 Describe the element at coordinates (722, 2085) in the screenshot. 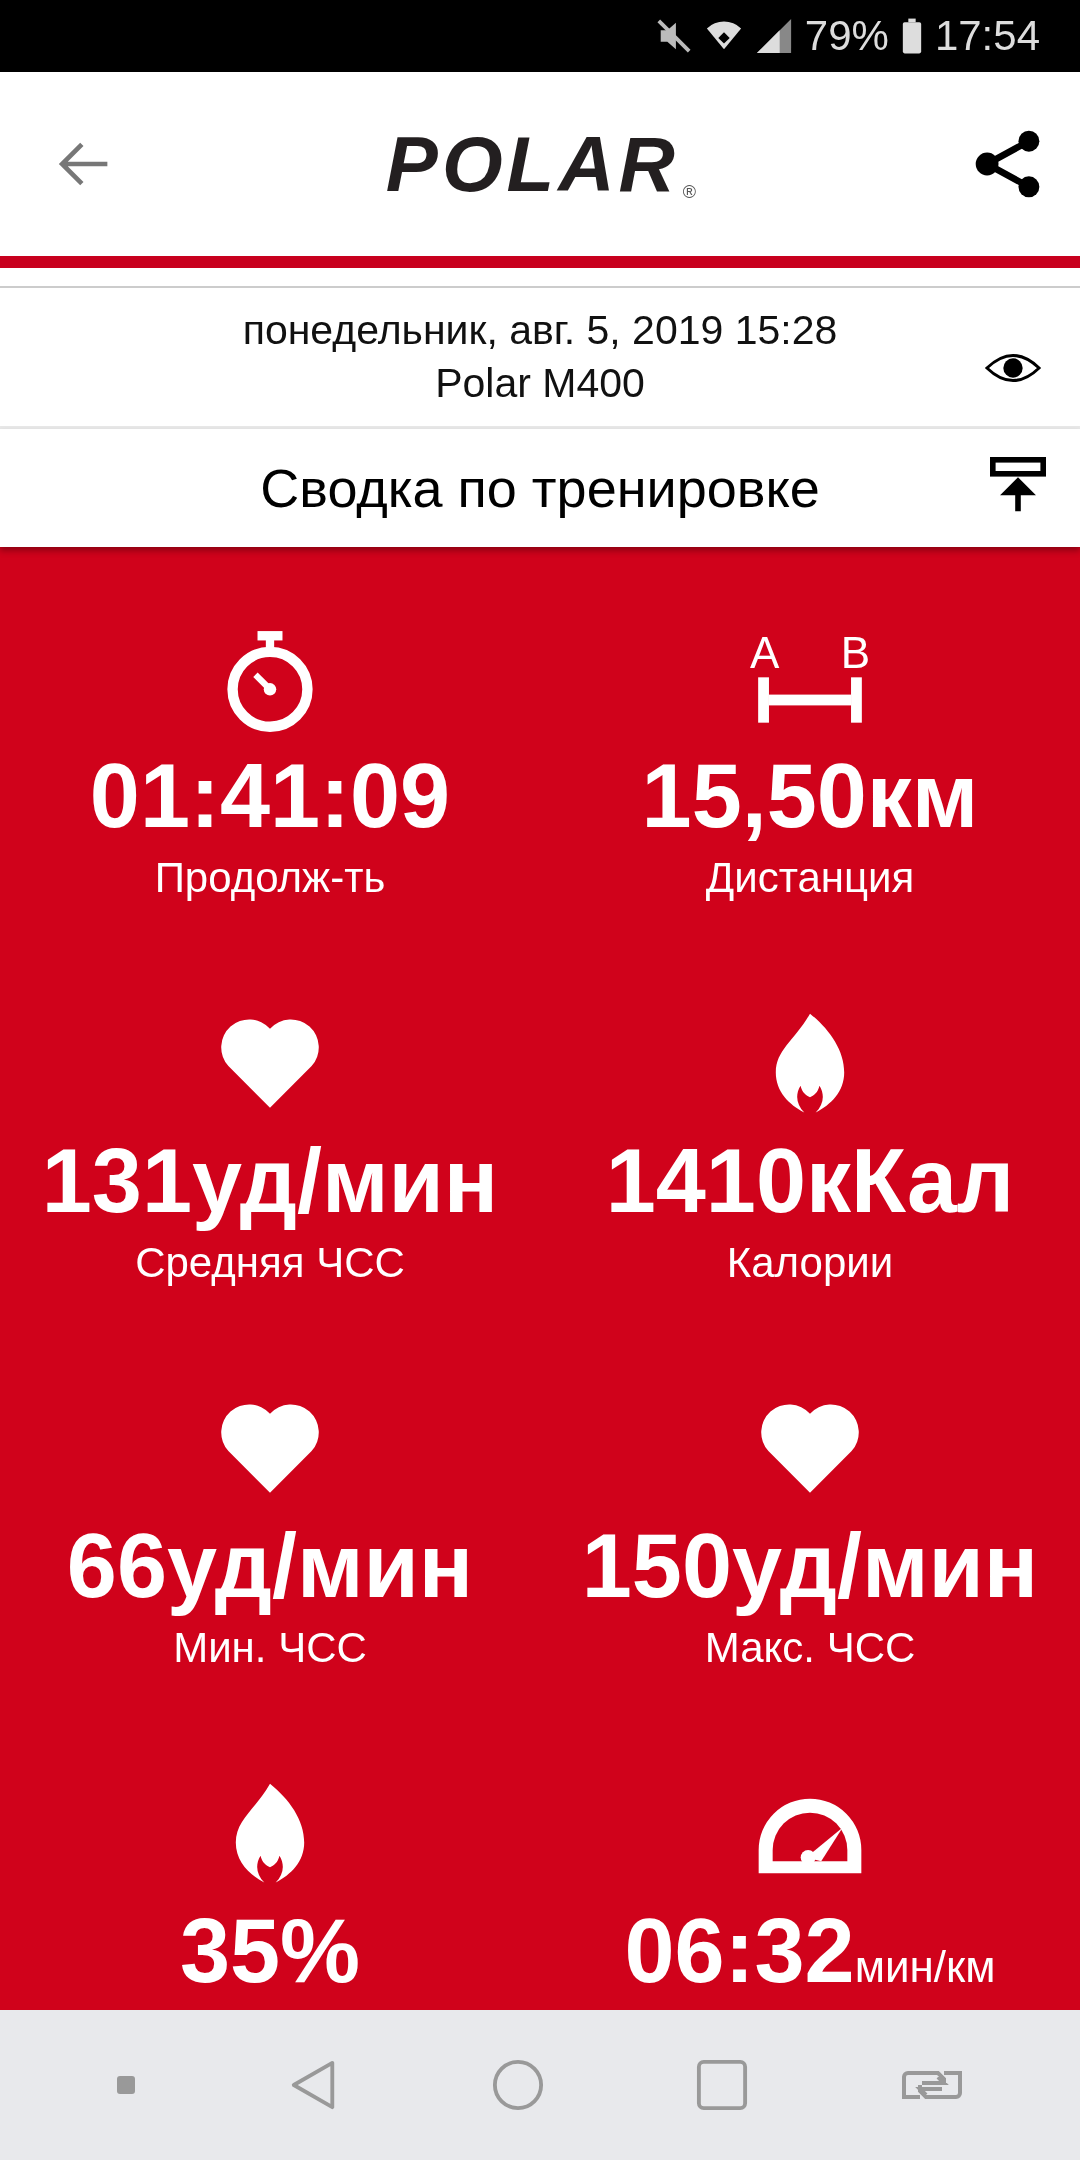

I see `recents-icon` at that location.